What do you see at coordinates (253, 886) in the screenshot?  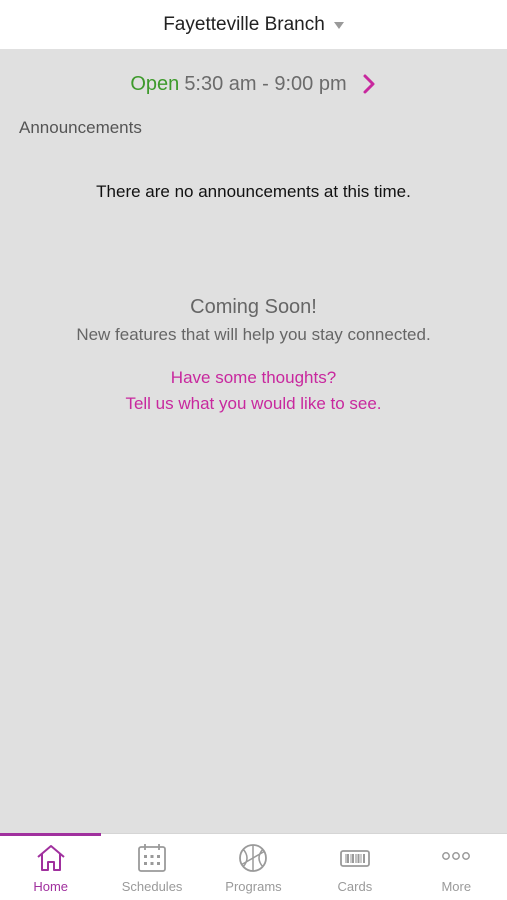 I see `tab-programs-label: Programs` at bounding box center [253, 886].